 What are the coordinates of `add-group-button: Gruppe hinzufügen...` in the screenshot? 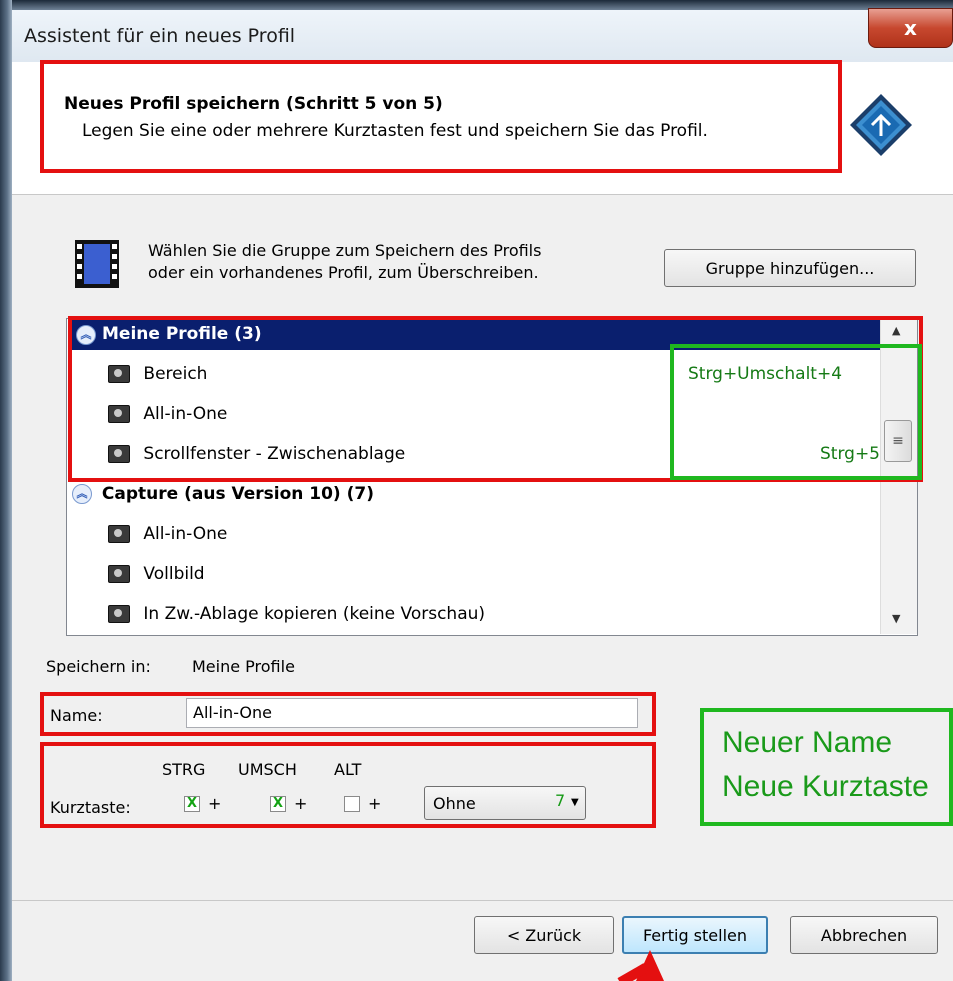 It's located at (790, 268).